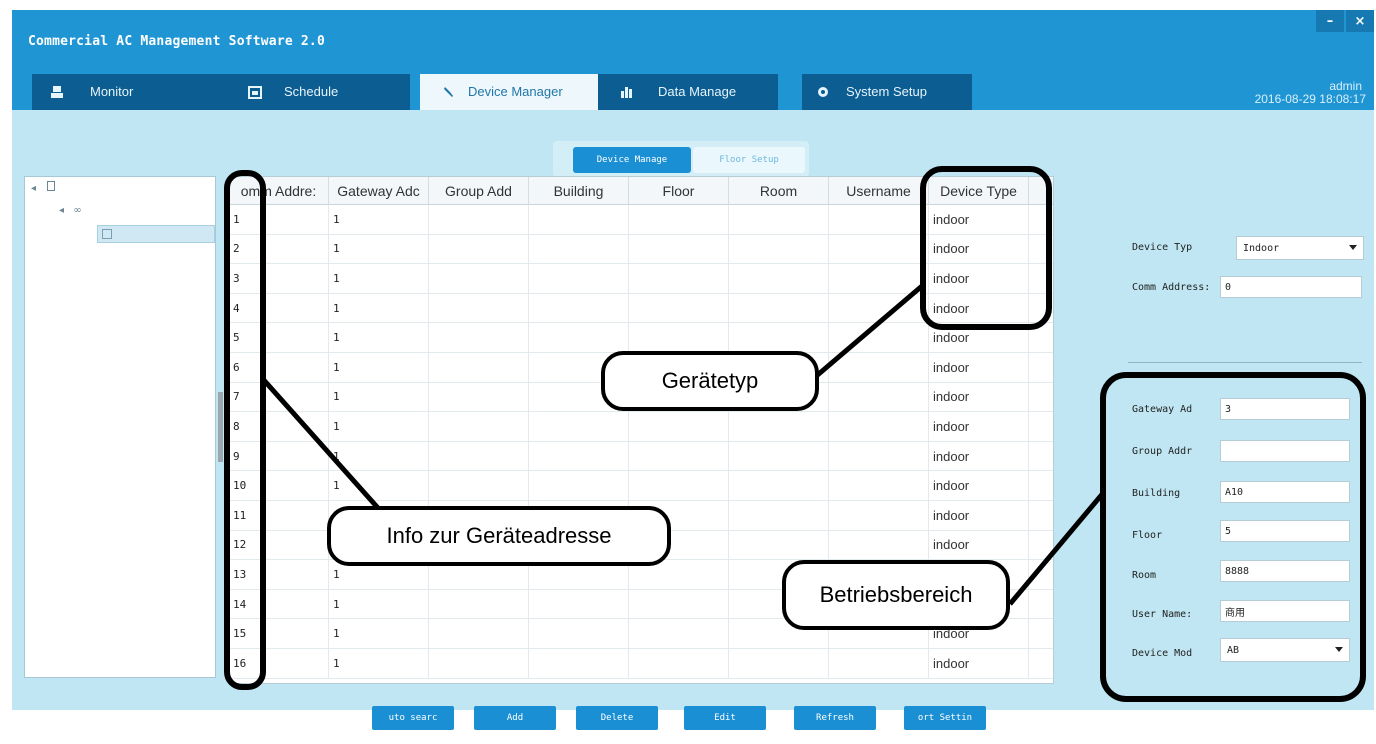 This screenshot has height=744, width=1376. I want to click on highlight-operating-area, so click(1233, 537).